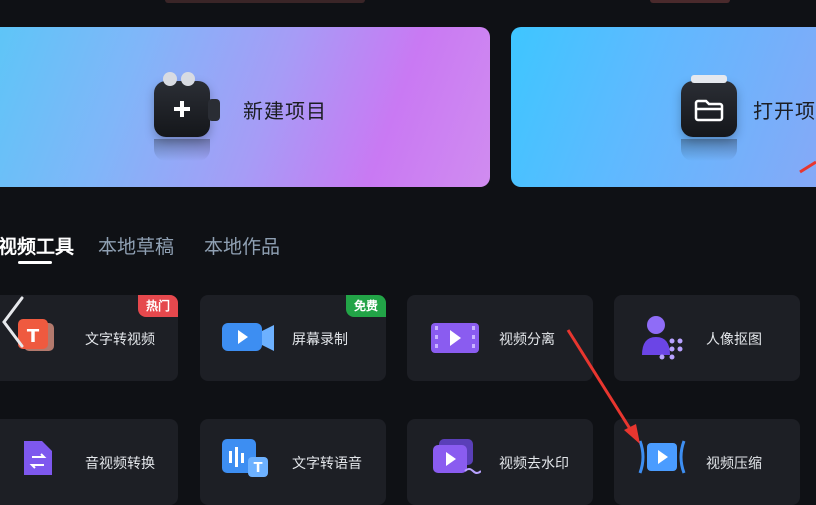 The height and width of the screenshot is (505, 816). Describe the element at coordinates (661, 458) in the screenshot. I see `video-compress-icon` at that location.